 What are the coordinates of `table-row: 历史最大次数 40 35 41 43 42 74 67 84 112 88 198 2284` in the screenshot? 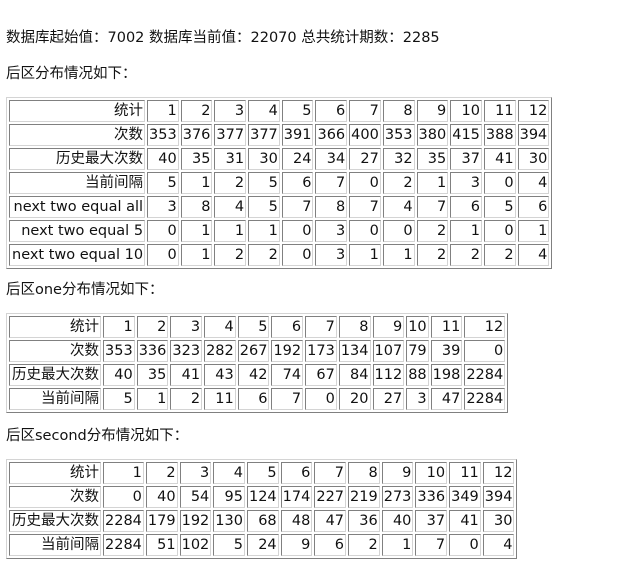 It's located at (257, 375).